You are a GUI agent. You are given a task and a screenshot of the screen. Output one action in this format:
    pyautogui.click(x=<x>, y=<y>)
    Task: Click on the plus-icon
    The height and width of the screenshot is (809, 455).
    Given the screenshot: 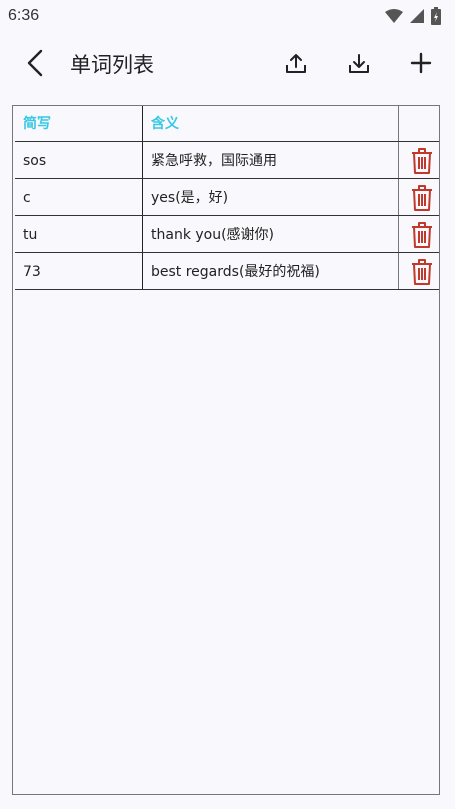 What is the action you would take?
    pyautogui.click(x=421, y=63)
    